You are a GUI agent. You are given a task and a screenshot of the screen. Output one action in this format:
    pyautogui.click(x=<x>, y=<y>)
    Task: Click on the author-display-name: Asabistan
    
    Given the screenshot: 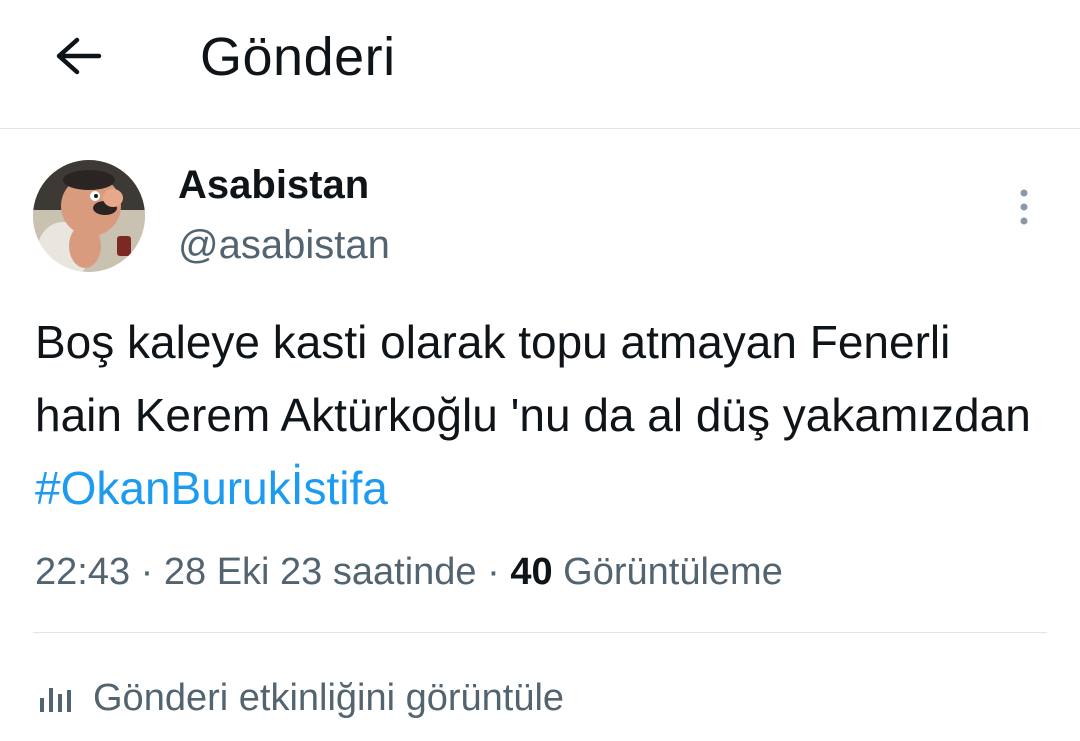 What is the action you would take?
    pyautogui.click(x=273, y=185)
    